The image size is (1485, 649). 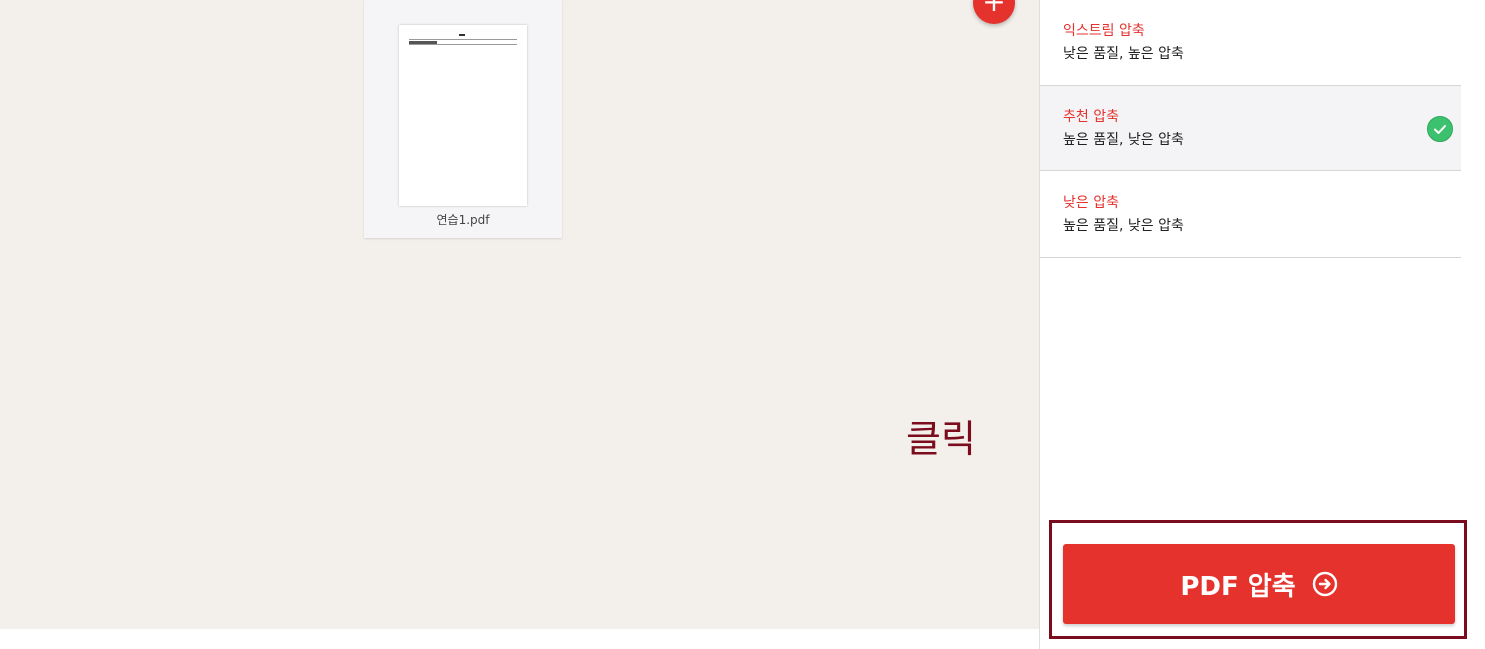 I want to click on option-description: 낮은 품질, 높은 압축, so click(x=1123, y=54).